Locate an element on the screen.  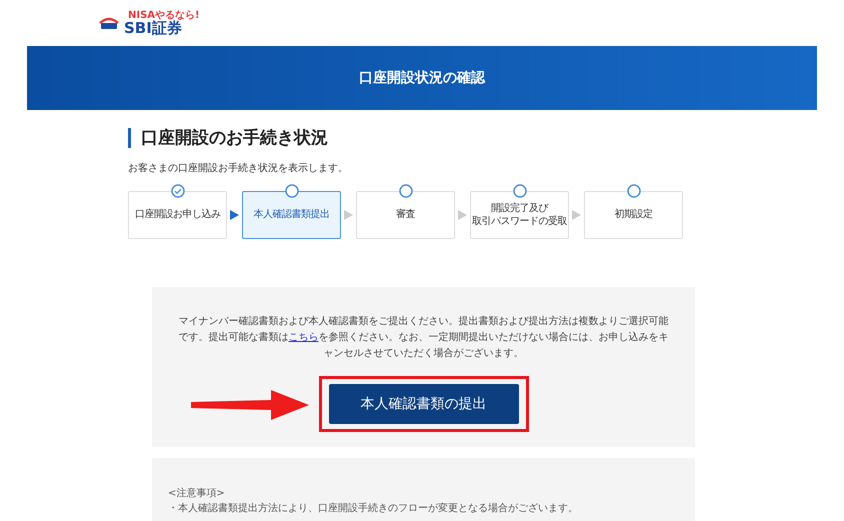
page-title-banner: 口座開設状況の確認 is located at coordinates (422, 78).